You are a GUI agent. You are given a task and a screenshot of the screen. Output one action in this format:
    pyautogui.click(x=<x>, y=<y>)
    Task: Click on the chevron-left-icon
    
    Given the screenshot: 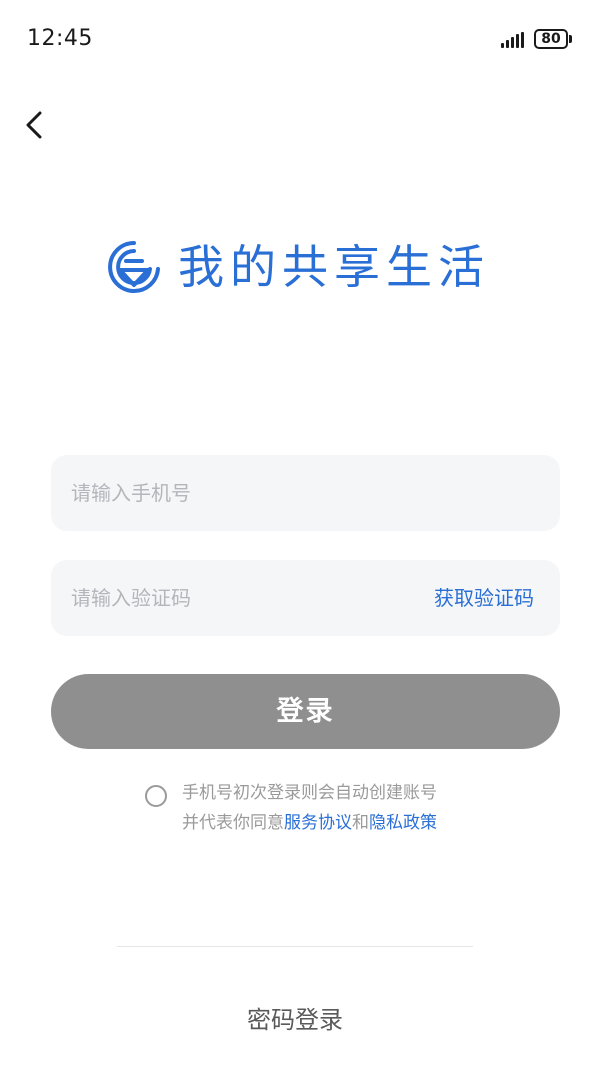 What is the action you would take?
    pyautogui.click(x=34, y=125)
    